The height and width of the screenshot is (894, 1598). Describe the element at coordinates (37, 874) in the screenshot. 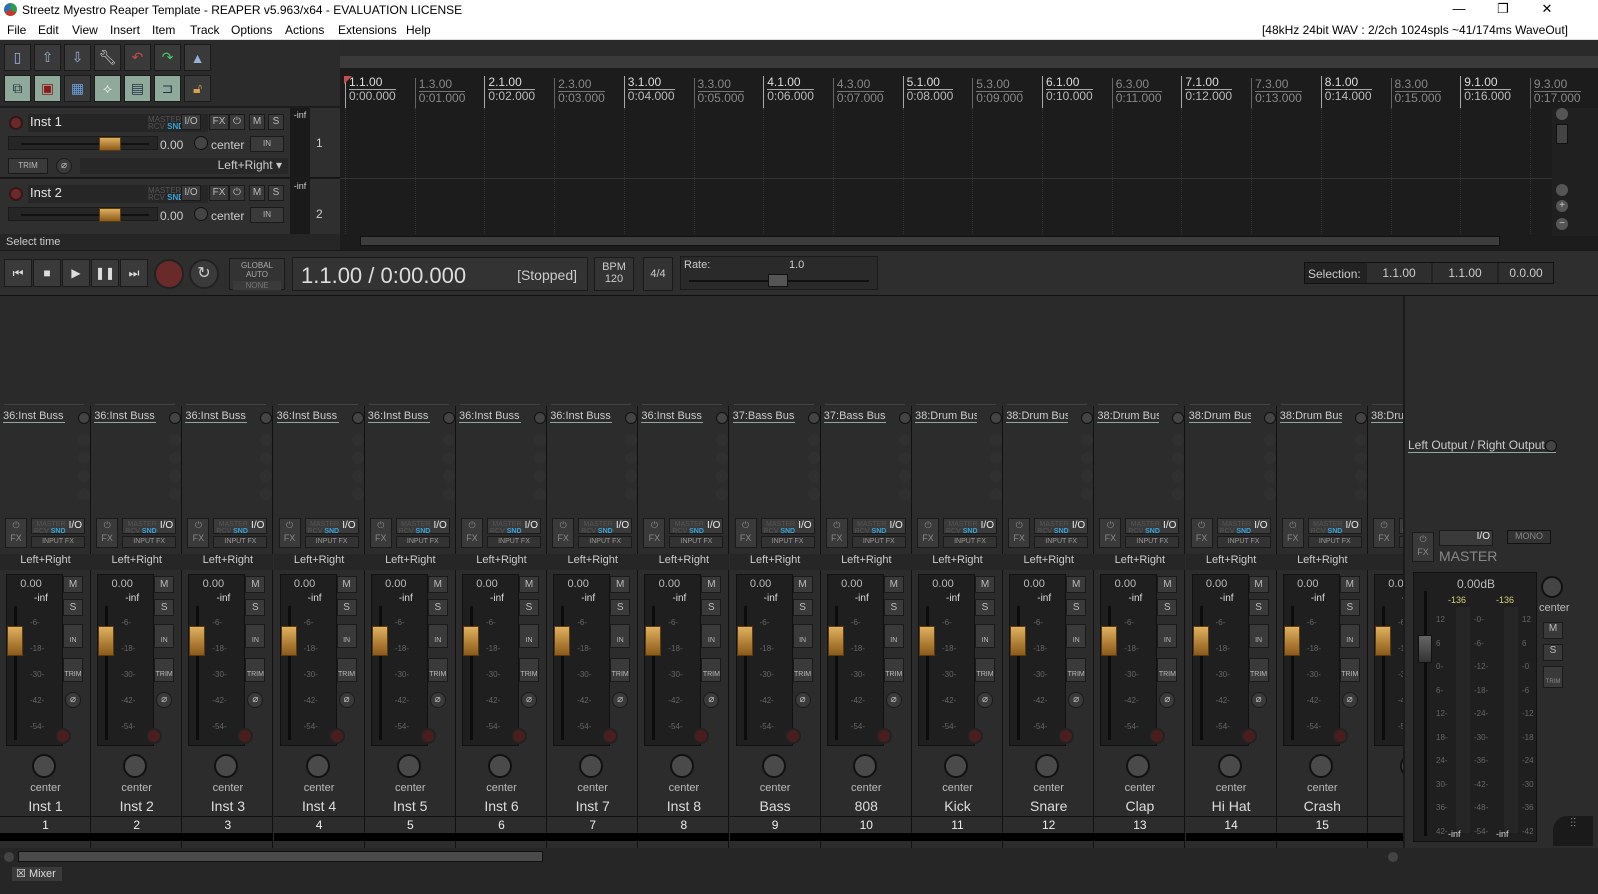

I see `mixer-tab: ☒ Mixer` at that location.